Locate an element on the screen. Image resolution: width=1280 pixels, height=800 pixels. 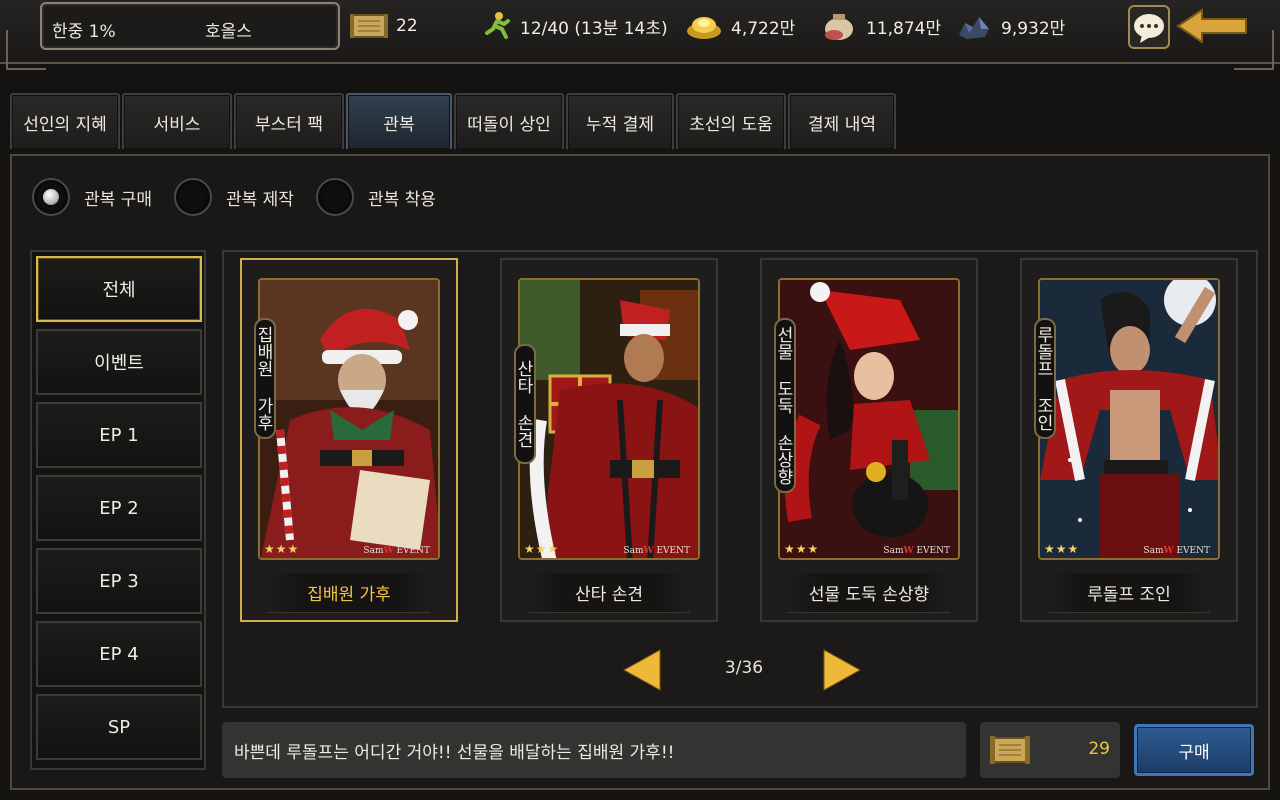
food-resource: 11,874만 is located at coordinates (880, 26).